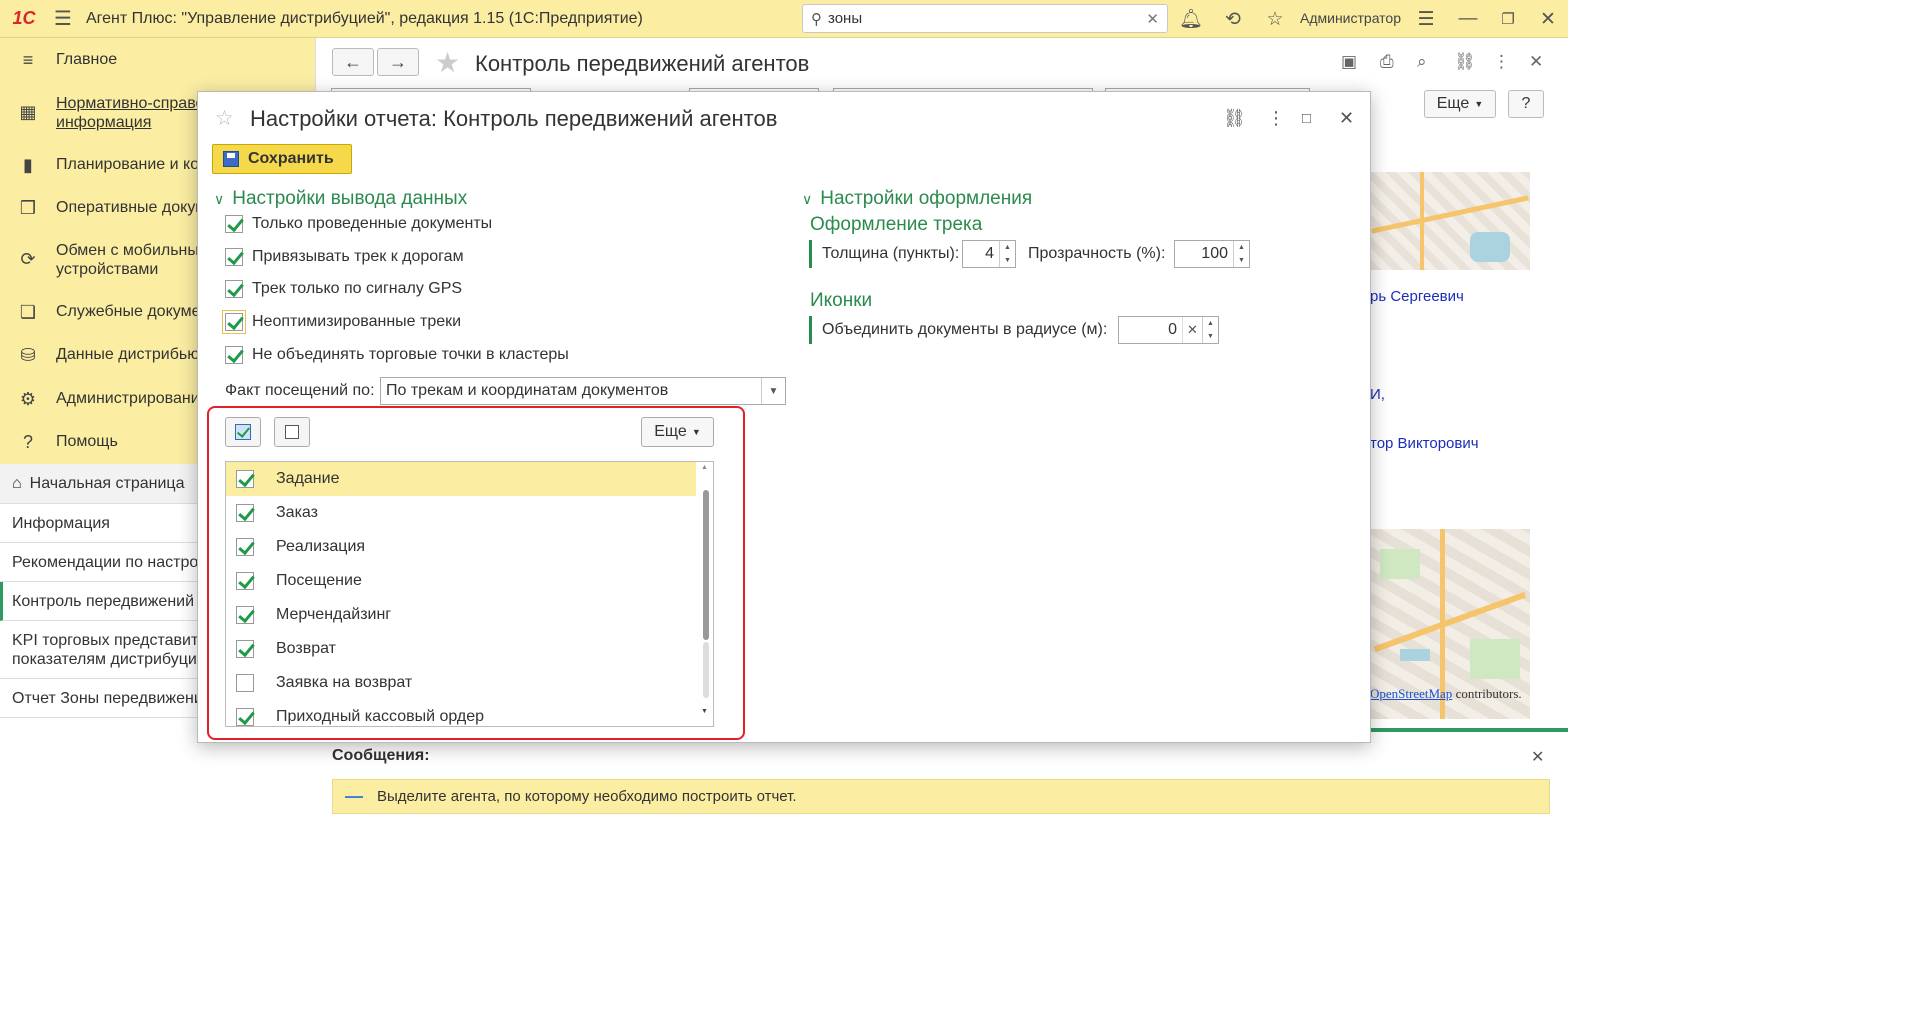 The width and height of the screenshot is (1920, 1018). What do you see at coordinates (461, 547) in the screenshot?
I see `list-item: Реализация` at bounding box center [461, 547].